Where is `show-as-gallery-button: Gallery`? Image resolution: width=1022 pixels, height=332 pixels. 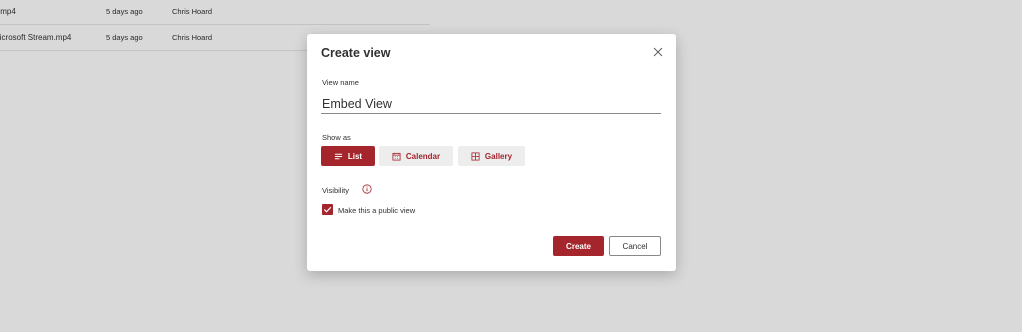 show-as-gallery-button: Gallery is located at coordinates (491, 156).